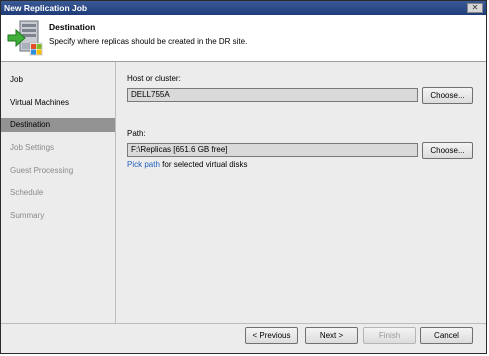 This screenshot has height=356, width=489. I want to click on sidebar-item-summary: Summary, so click(27, 215).